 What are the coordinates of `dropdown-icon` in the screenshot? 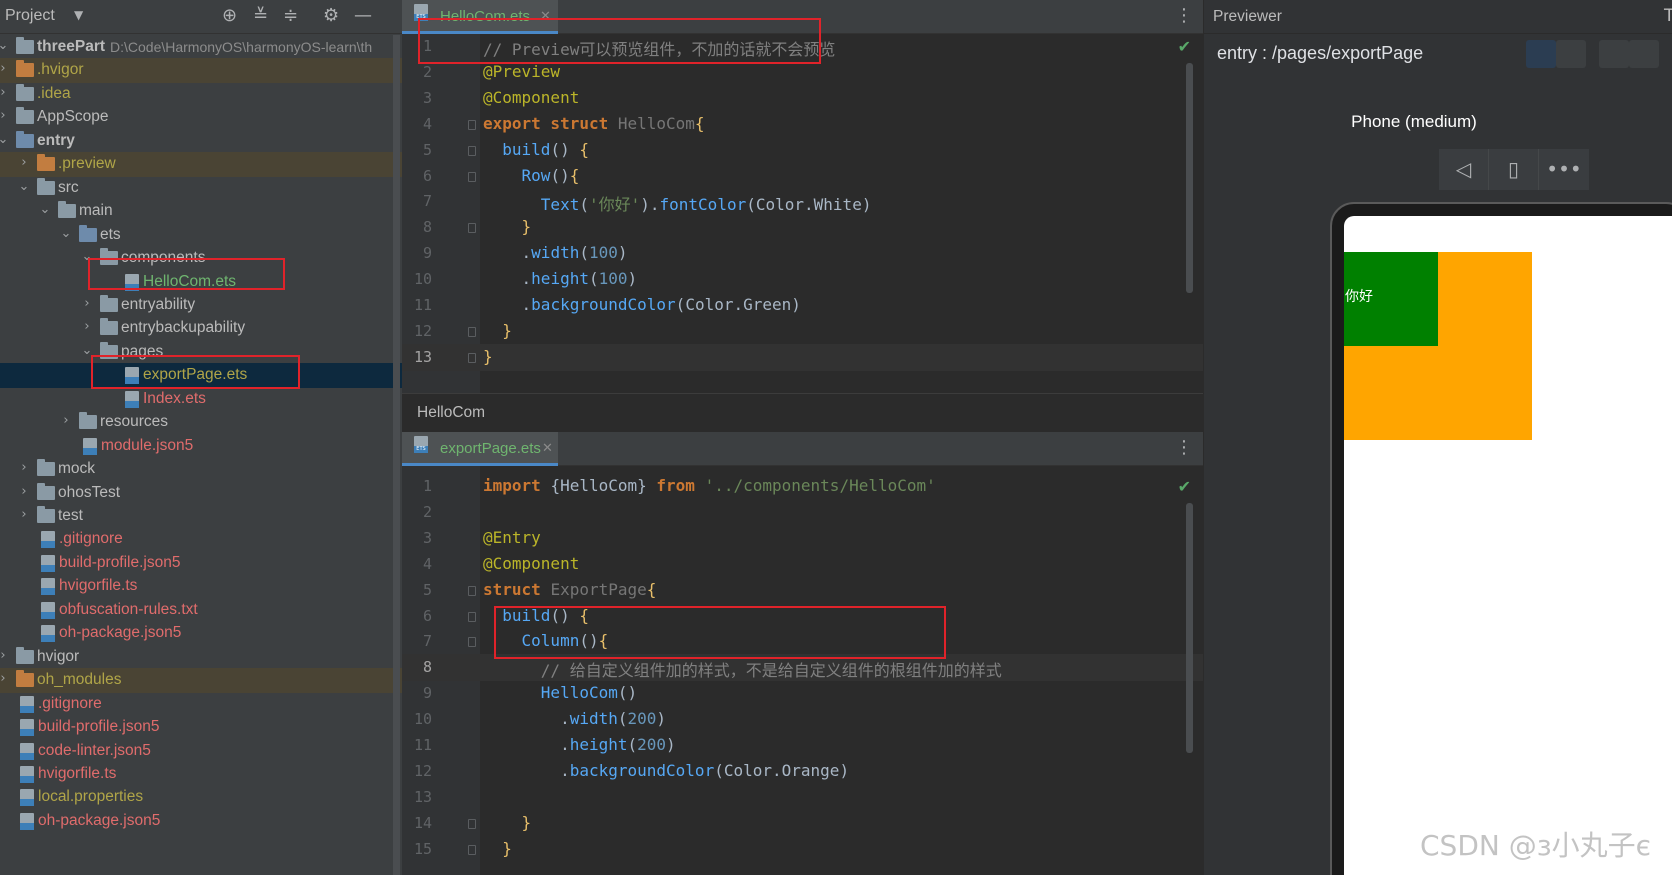 It's located at (1644, 54).